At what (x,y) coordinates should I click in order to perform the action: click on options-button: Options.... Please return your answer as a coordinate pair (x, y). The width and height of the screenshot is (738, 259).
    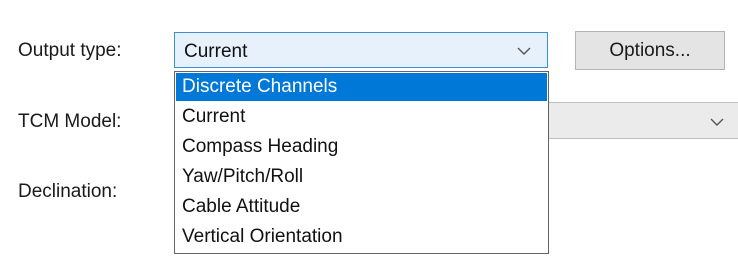
    Looking at the image, I should click on (650, 50).